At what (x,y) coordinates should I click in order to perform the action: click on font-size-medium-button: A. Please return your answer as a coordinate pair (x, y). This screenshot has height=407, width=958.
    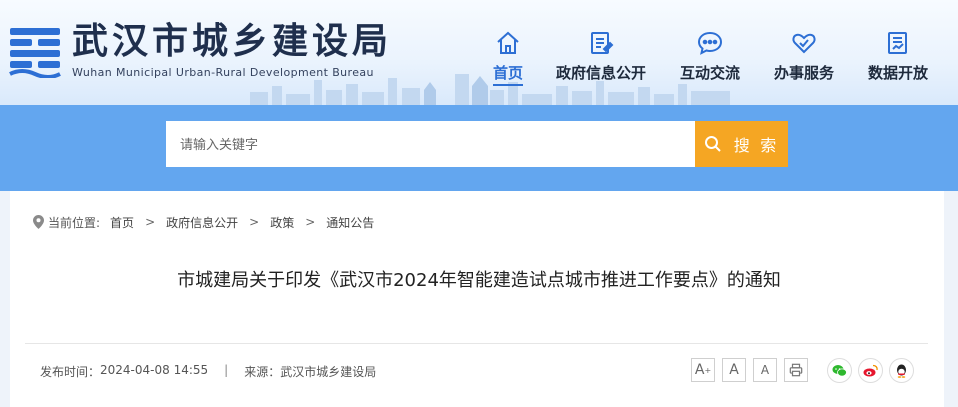
    Looking at the image, I should click on (734, 370).